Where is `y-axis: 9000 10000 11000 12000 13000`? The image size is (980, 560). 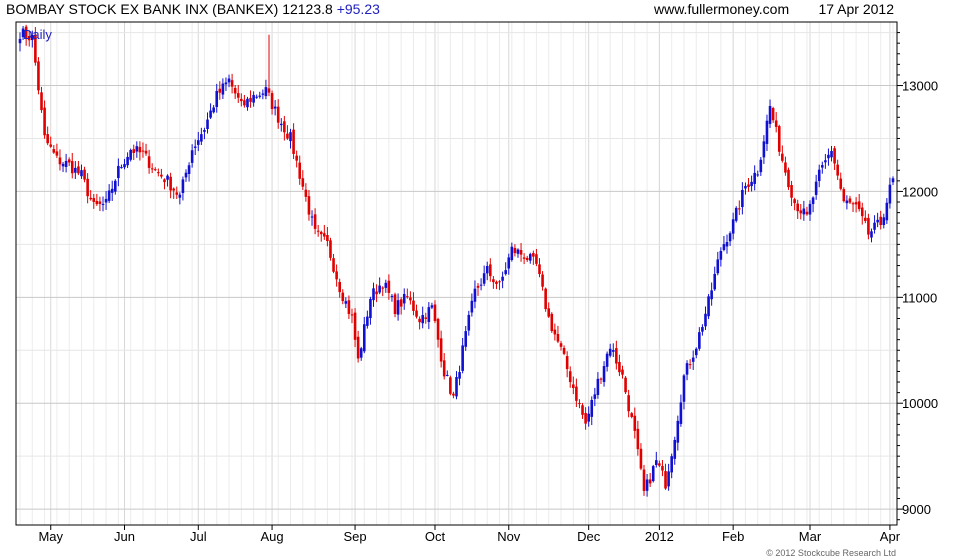 y-axis: 9000 10000 11000 12000 13000 is located at coordinates (917, 276).